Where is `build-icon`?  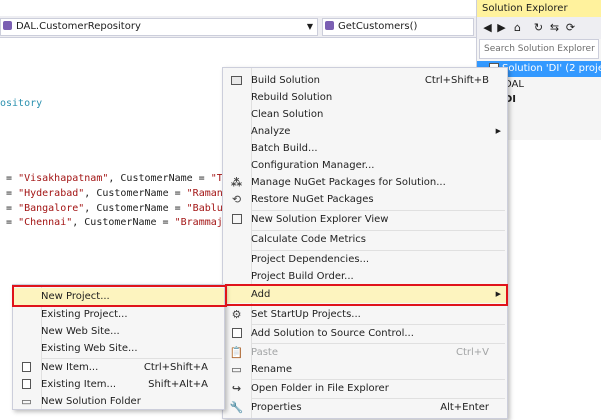 build-icon is located at coordinates (236, 80).